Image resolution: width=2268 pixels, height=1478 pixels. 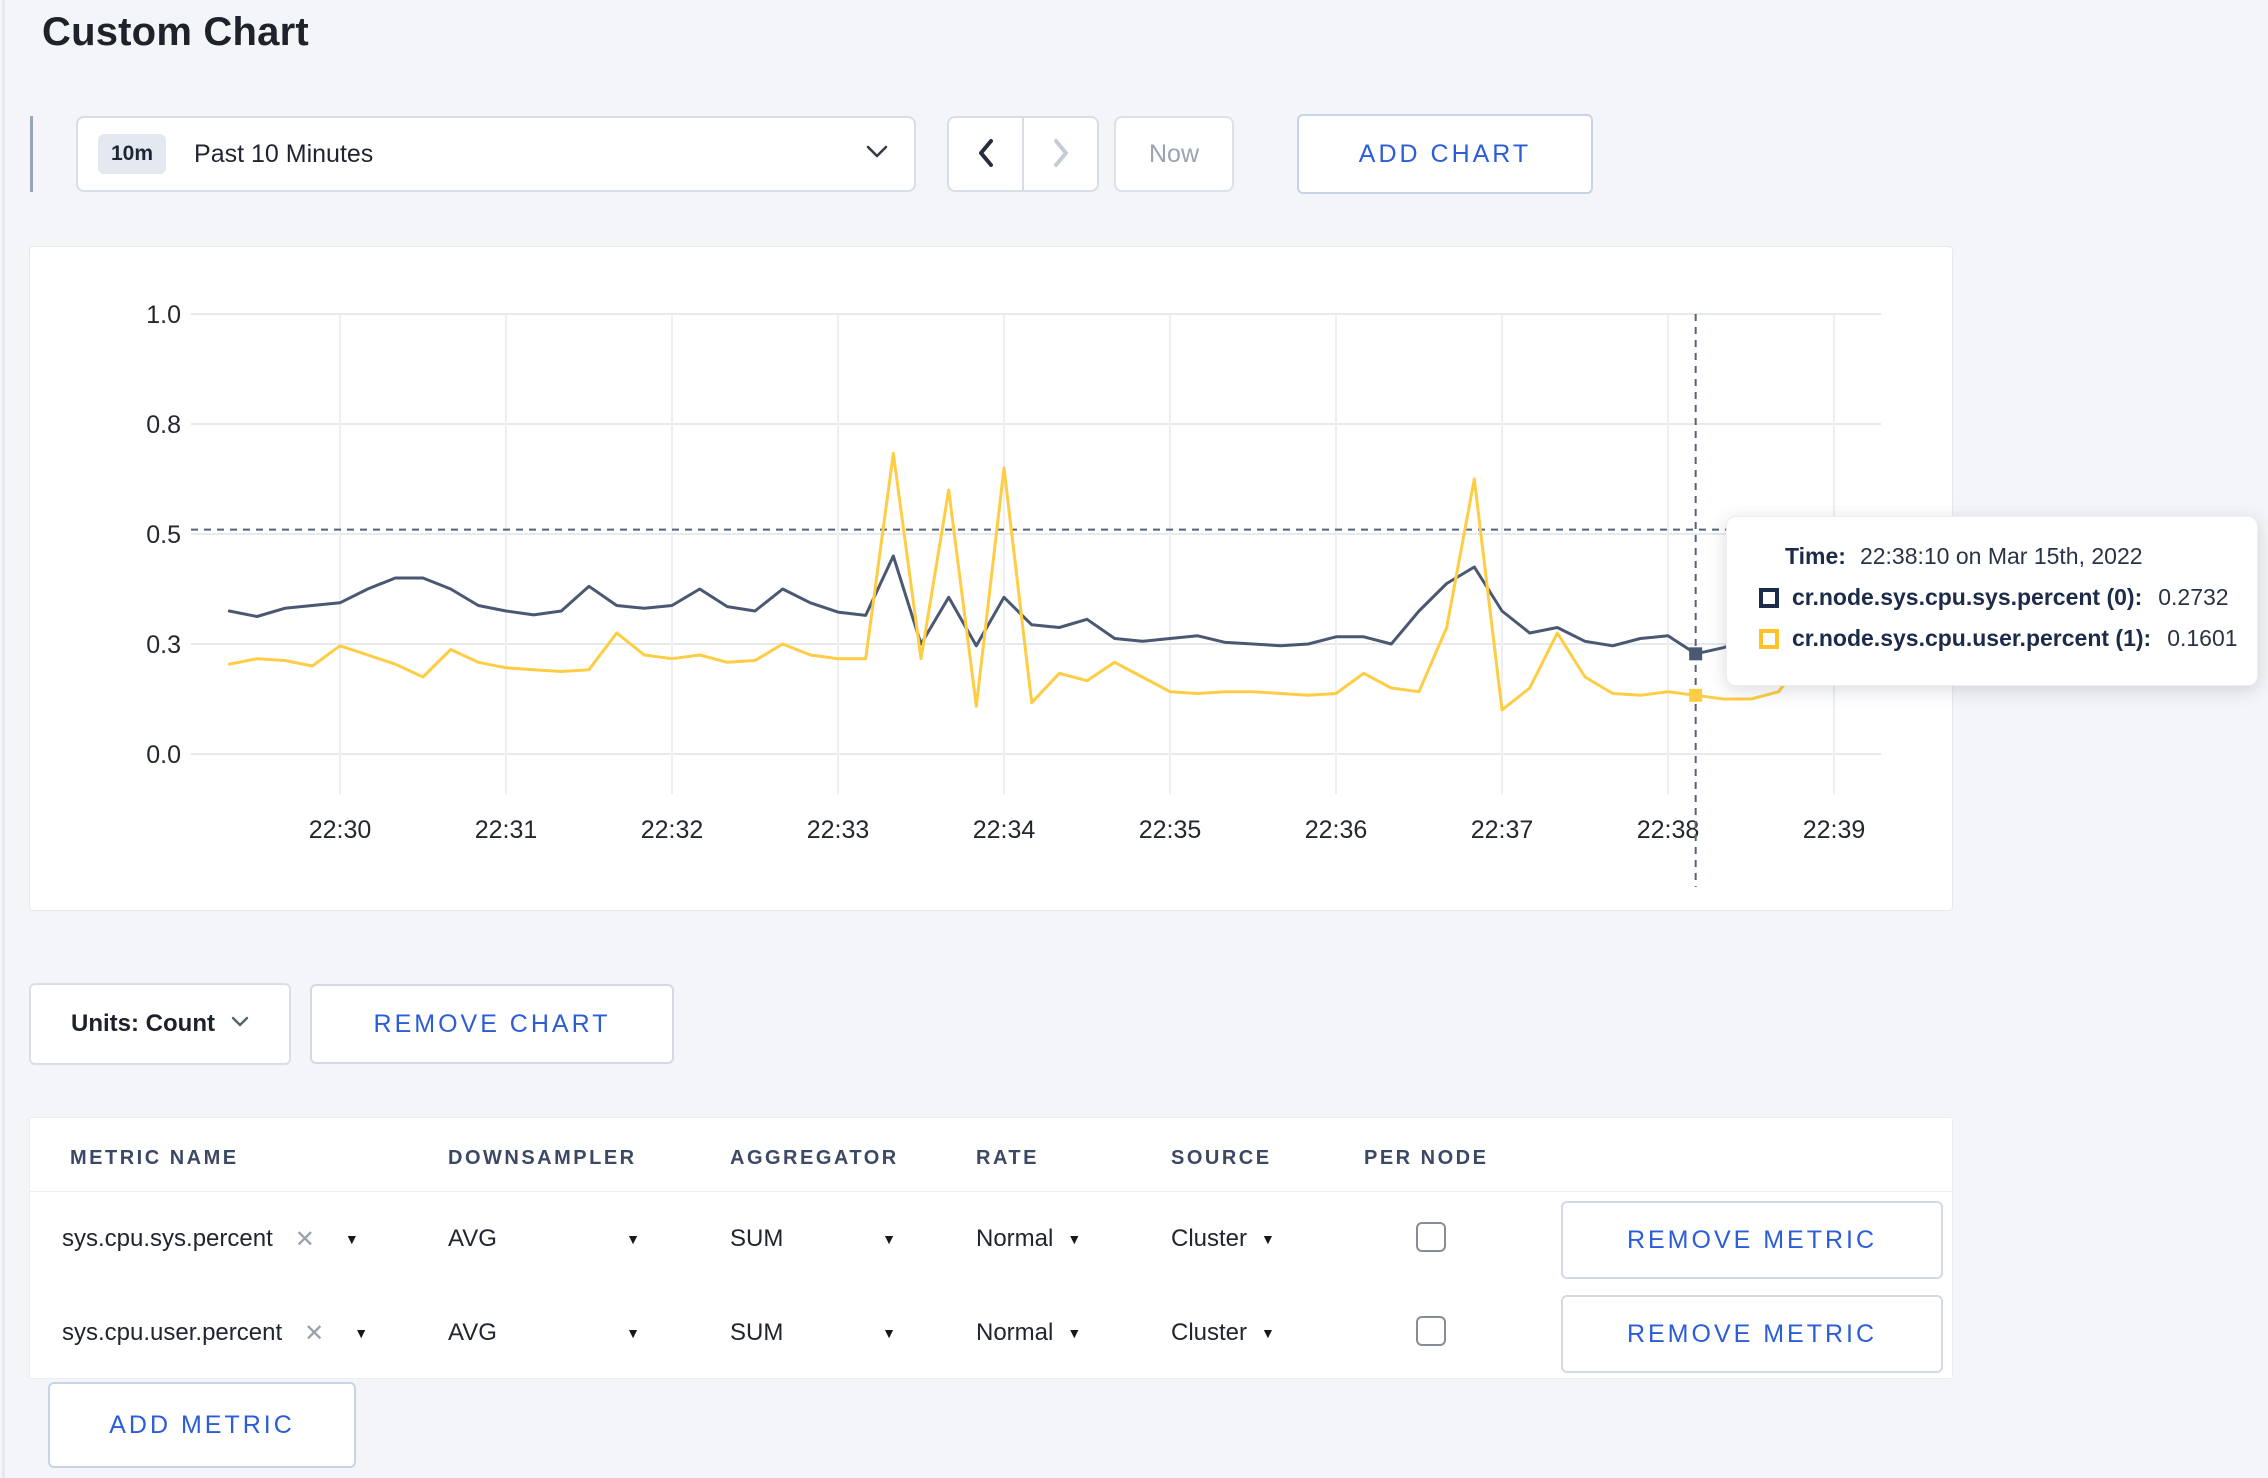 I want to click on svg-text: 22:31, so click(x=506, y=830).